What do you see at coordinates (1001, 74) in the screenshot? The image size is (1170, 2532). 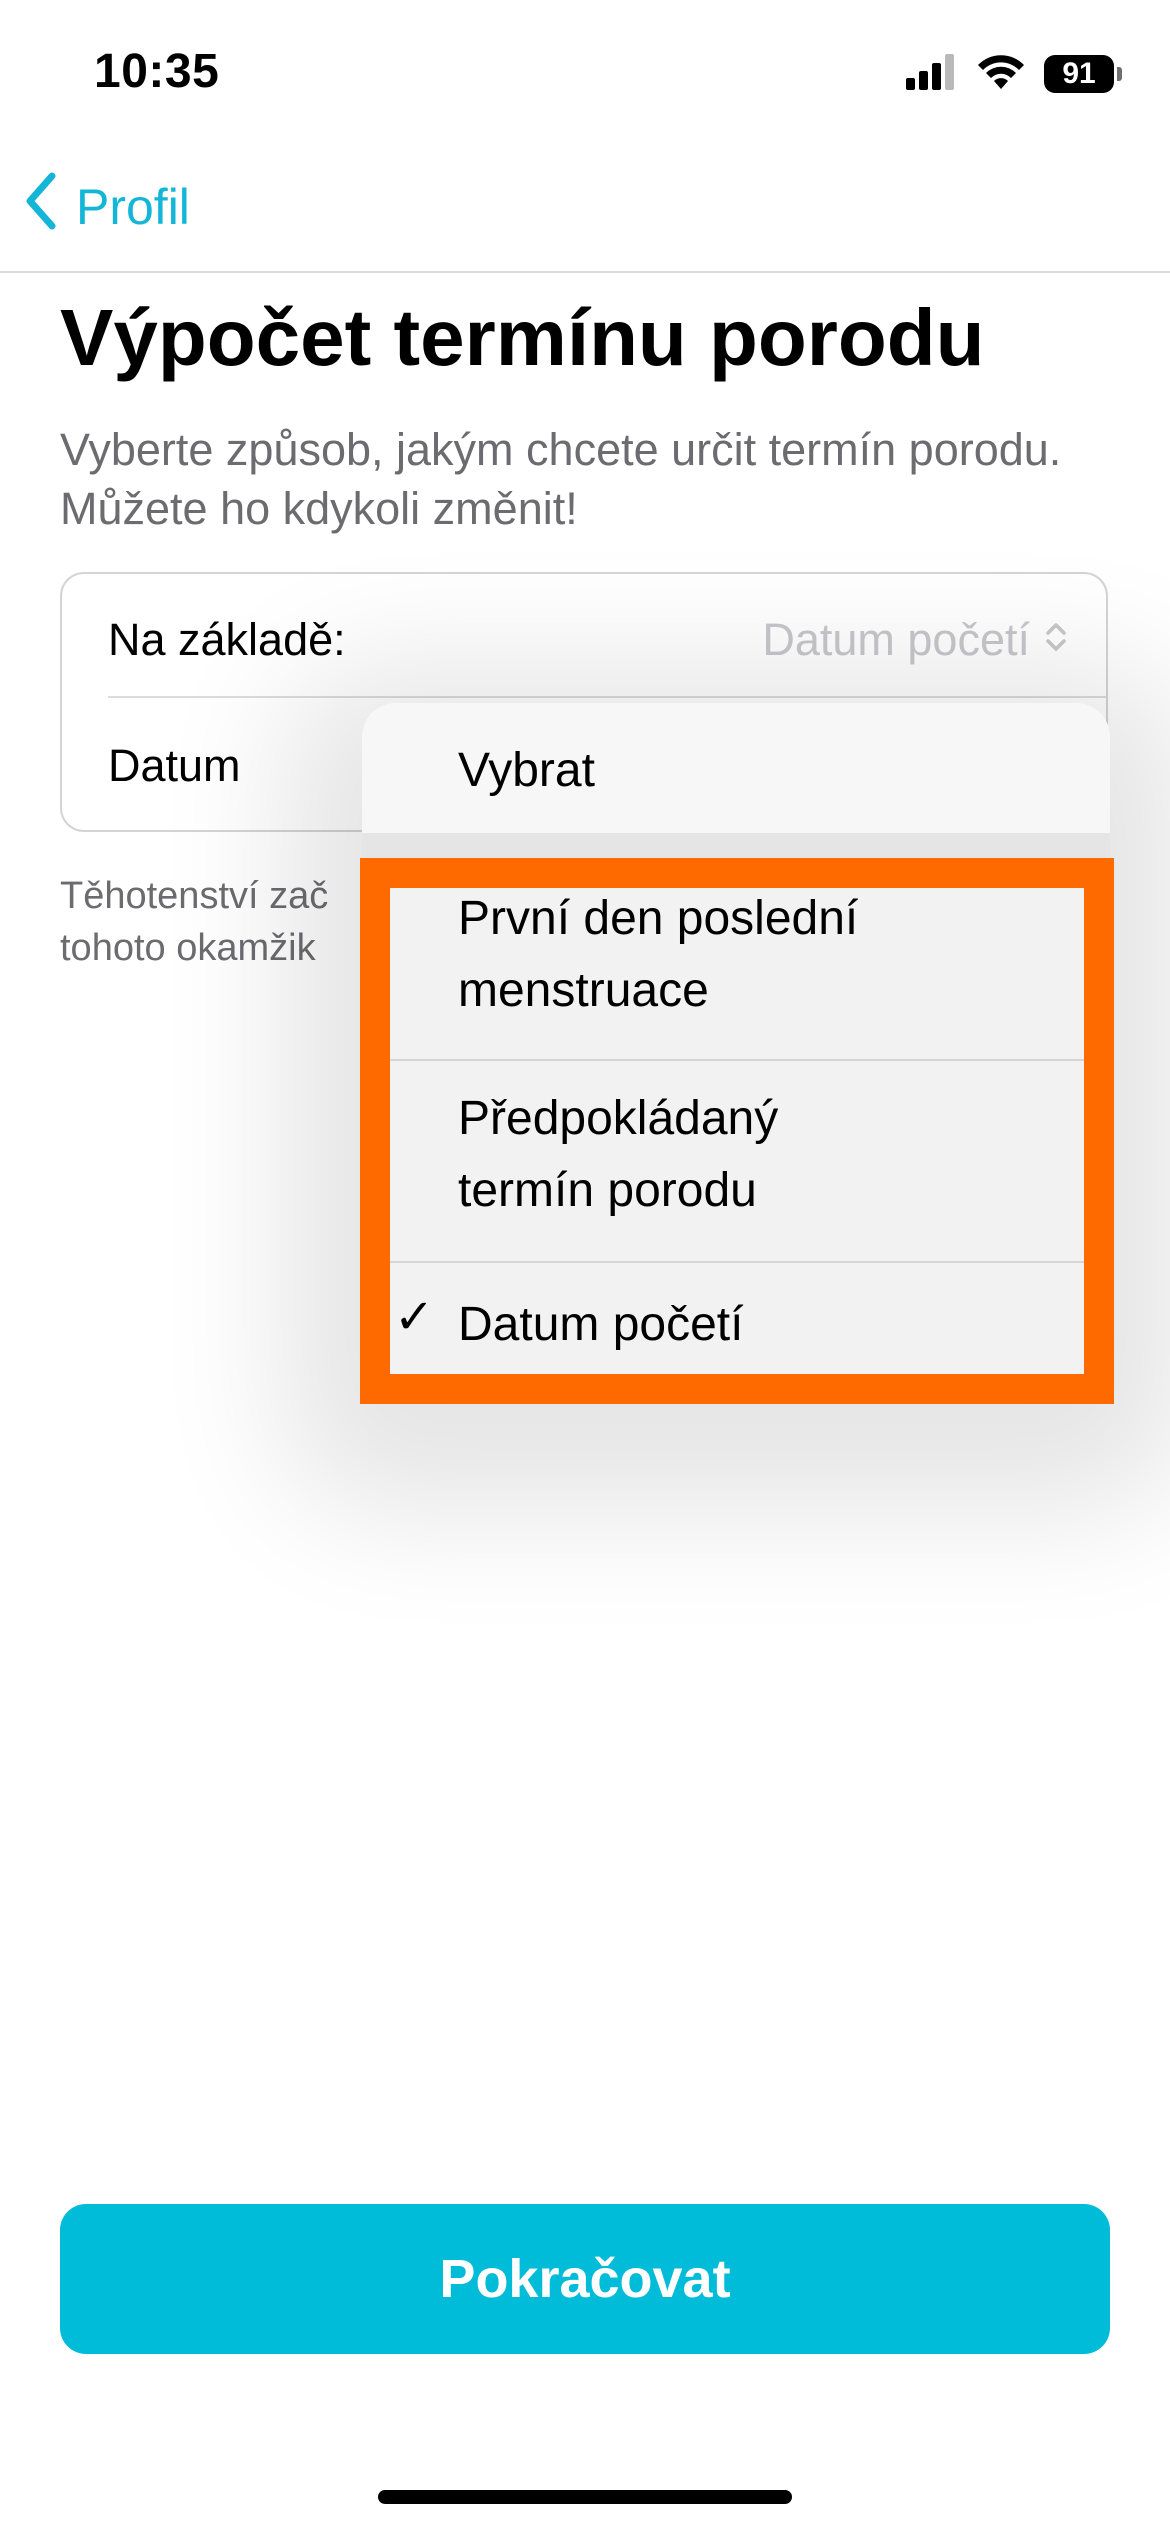 I see `wifi-icon` at bounding box center [1001, 74].